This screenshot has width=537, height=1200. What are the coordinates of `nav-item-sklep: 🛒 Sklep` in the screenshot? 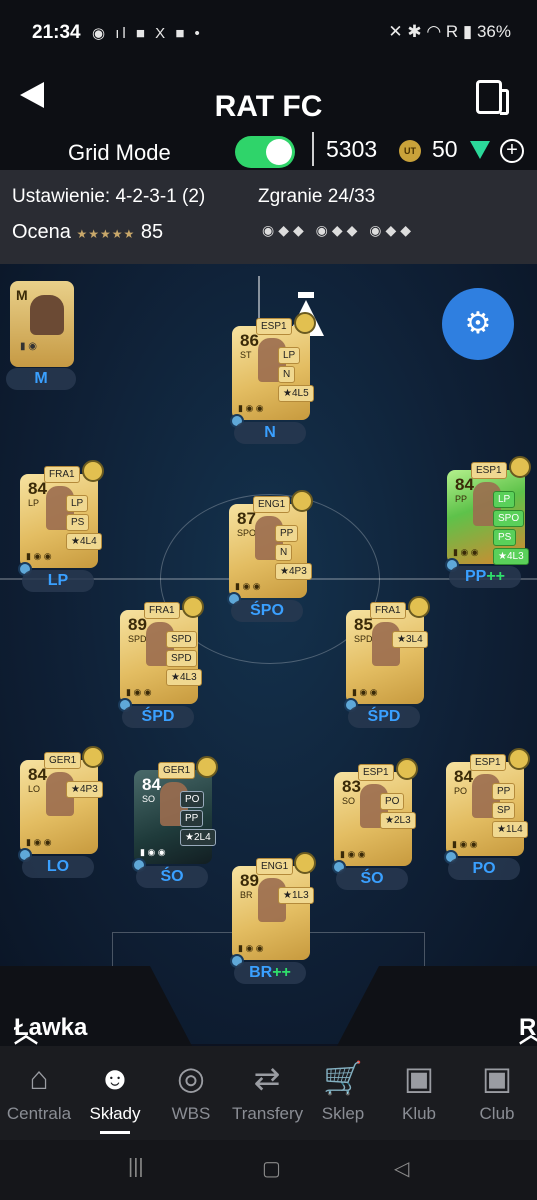 It's located at (343, 1093).